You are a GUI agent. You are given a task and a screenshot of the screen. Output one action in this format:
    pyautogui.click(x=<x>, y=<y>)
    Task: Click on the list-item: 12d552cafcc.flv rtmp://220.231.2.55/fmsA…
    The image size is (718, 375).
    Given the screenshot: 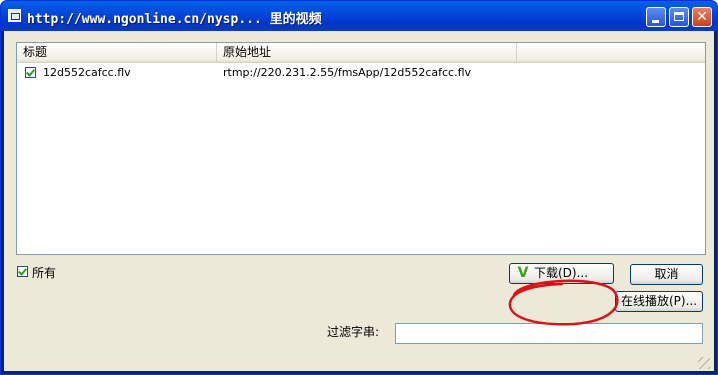 What is the action you would take?
    pyautogui.click(x=361, y=73)
    